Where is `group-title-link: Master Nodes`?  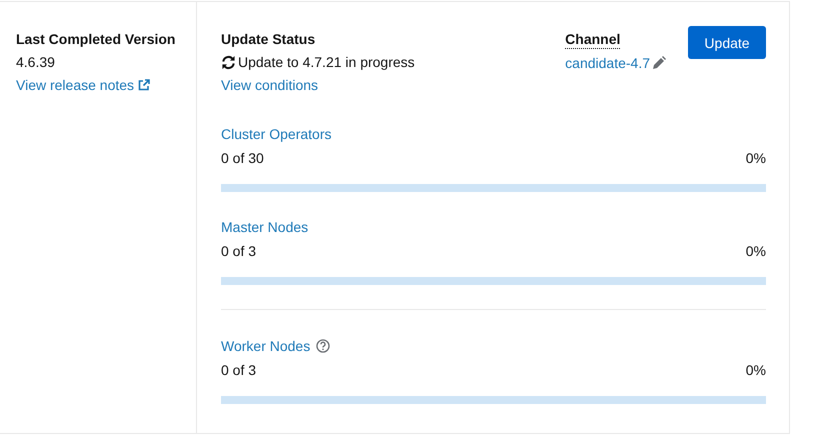
group-title-link: Master Nodes is located at coordinates (264, 227).